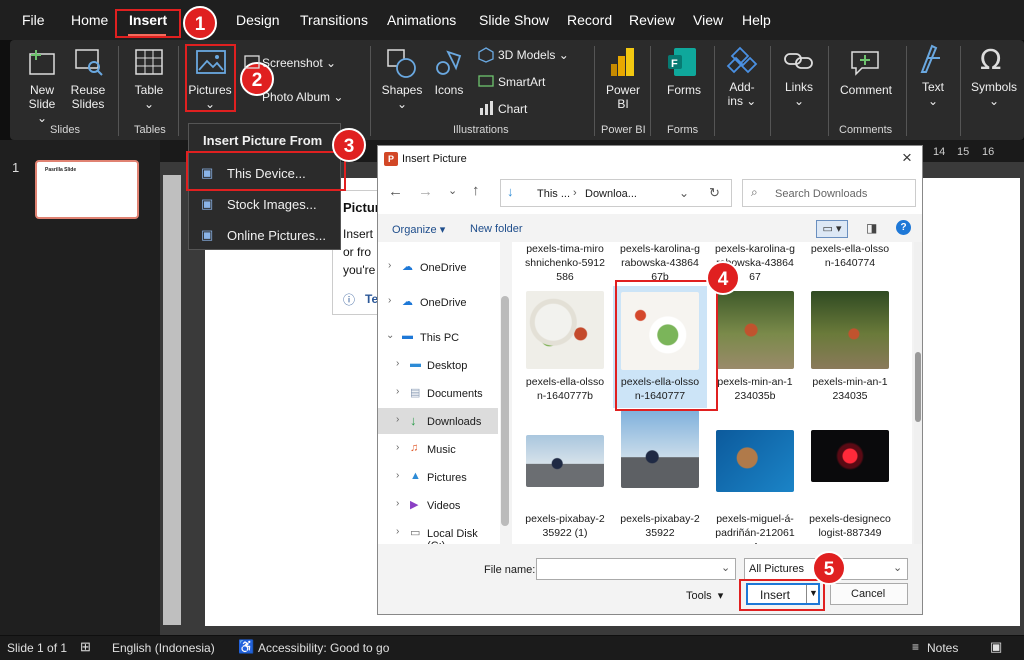  I want to click on help-icon: ?, so click(903, 227).